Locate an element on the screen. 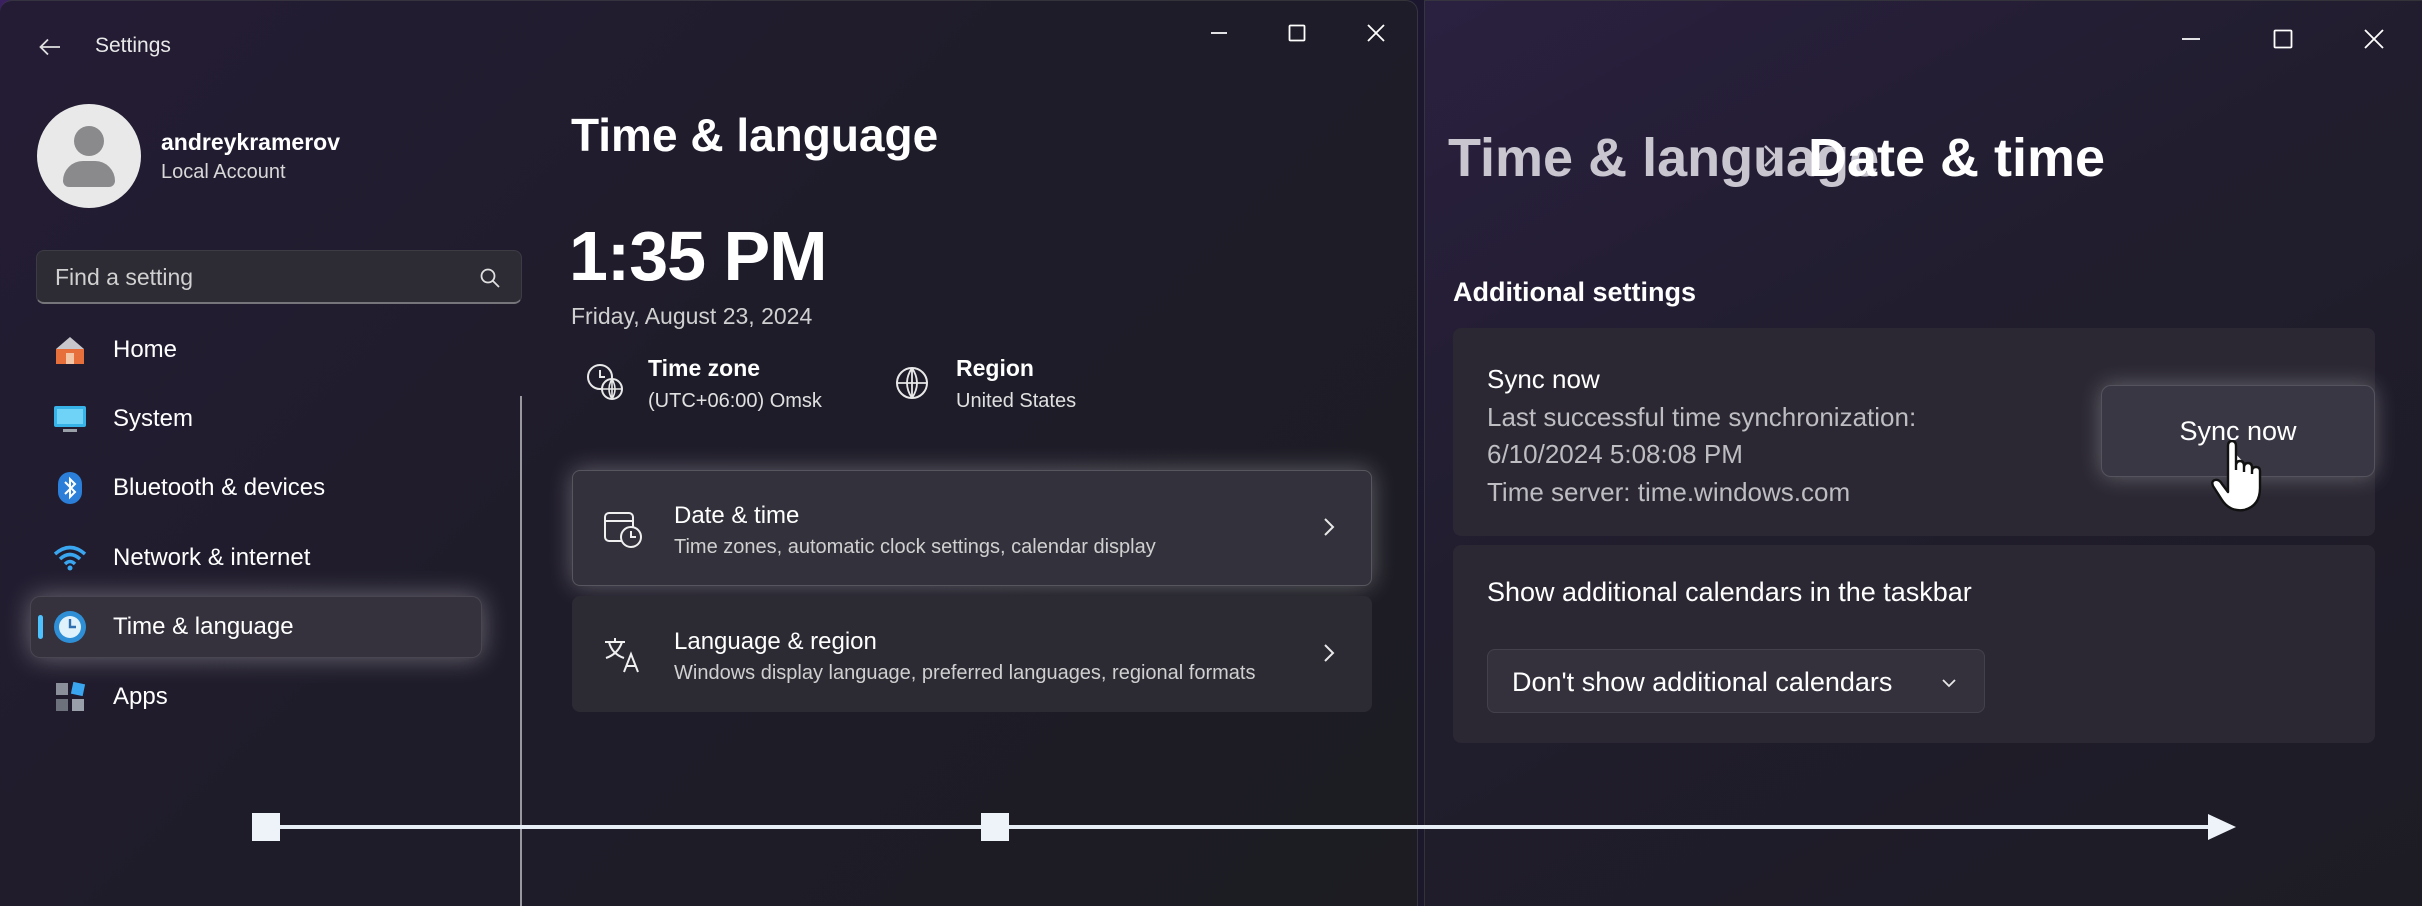  timezone-label: Time zone is located at coordinates (704, 368).